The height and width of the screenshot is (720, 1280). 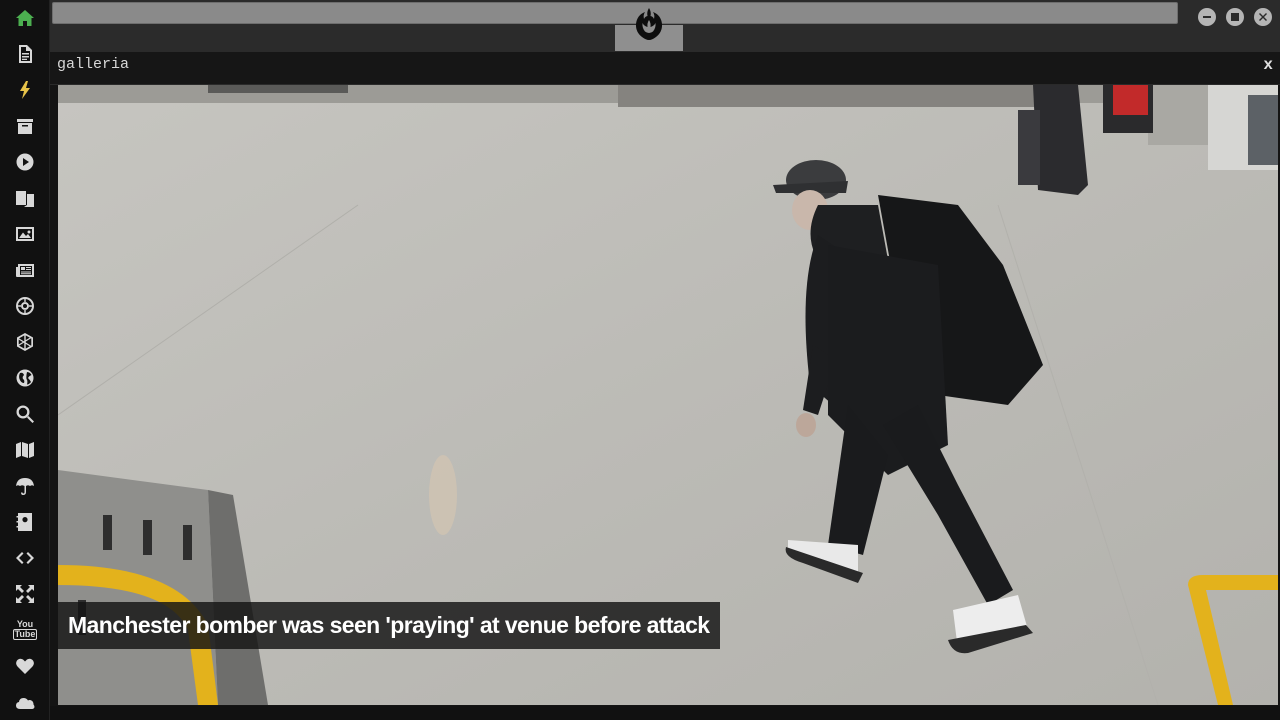 I want to click on sidebar-item-lightning, so click(x=25, y=90).